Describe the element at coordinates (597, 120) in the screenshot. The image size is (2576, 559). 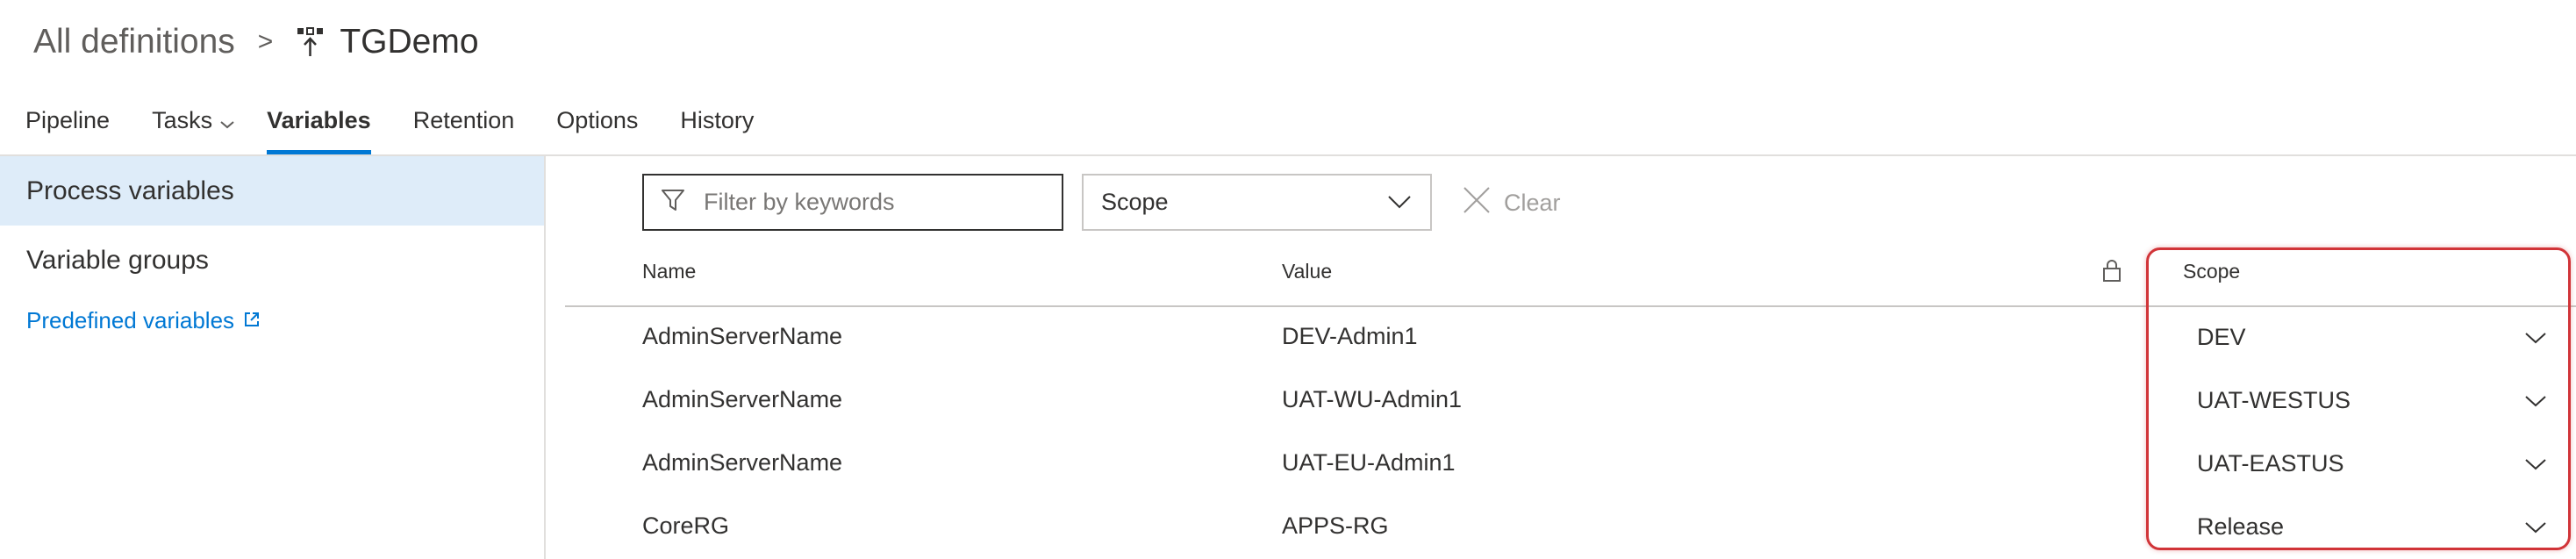
I see `tab-label: Options` at that location.